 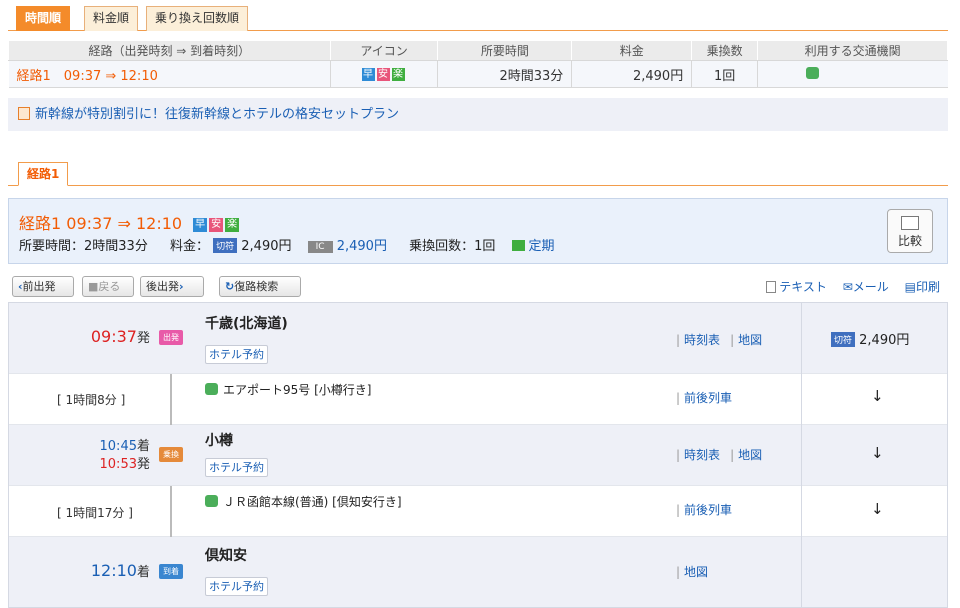 I want to click on mail-icon: ✉, so click(x=847, y=287).